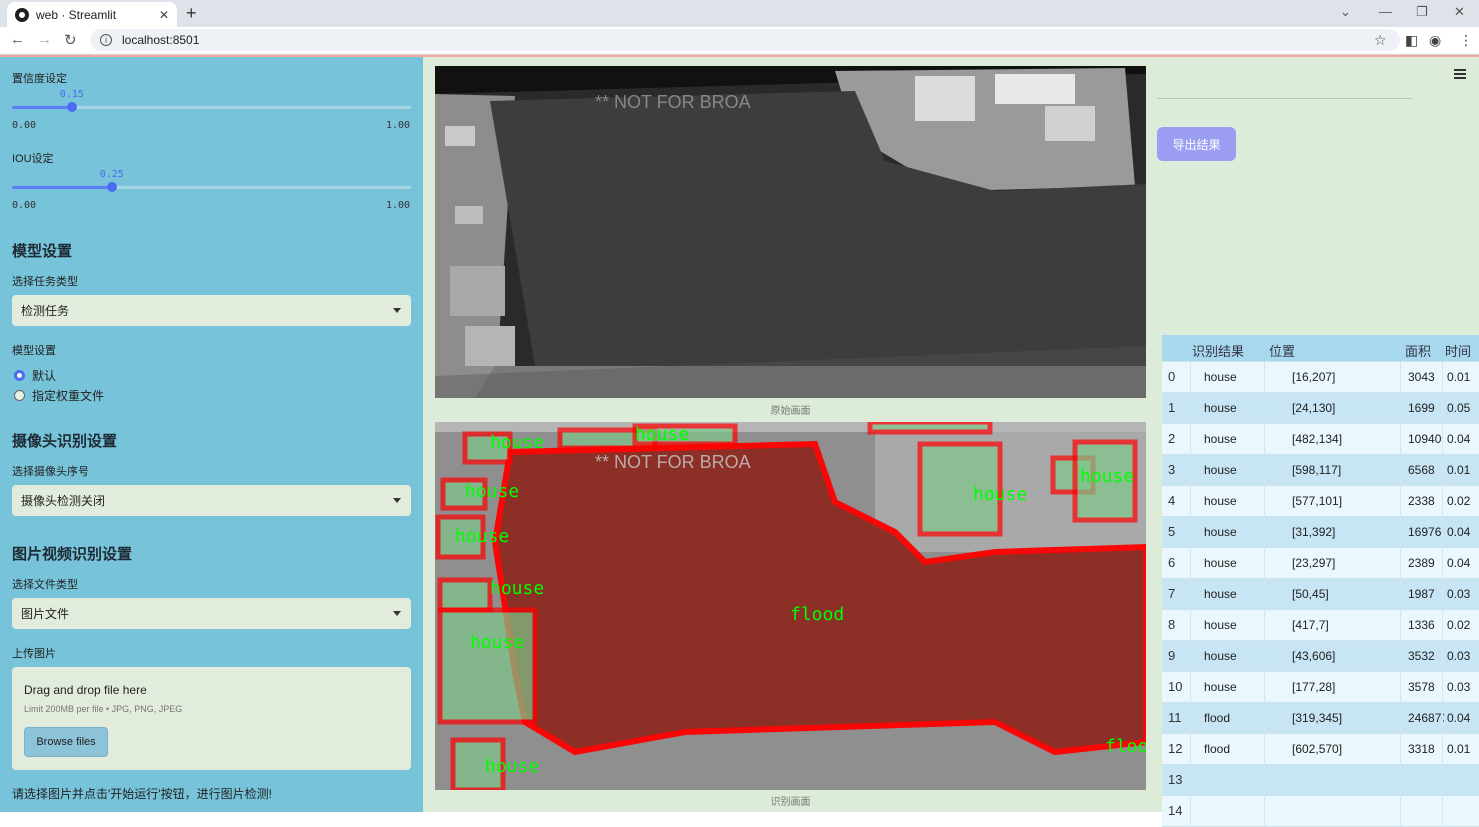 The image size is (1479, 827). What do you see at coordinates (1422, 12) in the screenshot?
I see `restore-icon: ❐` at bounding box center [1422, 12].